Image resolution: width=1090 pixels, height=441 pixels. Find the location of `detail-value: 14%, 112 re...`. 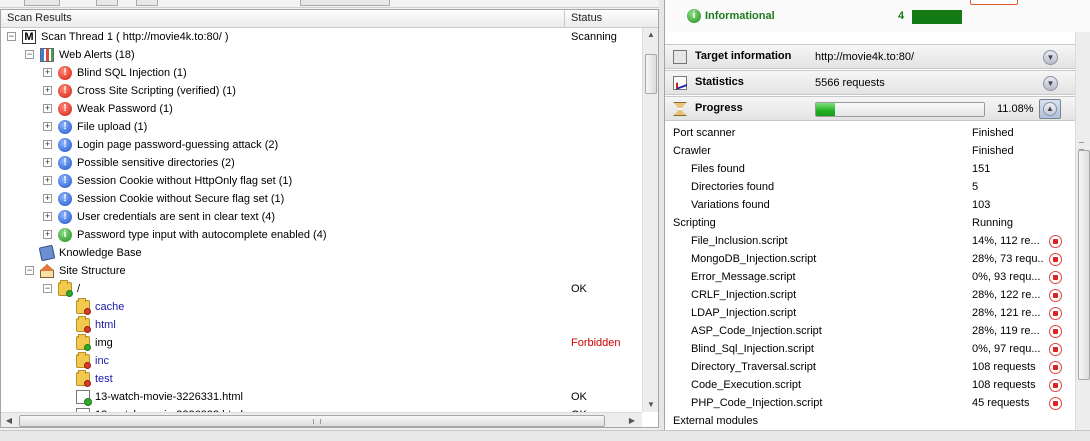

detail-value: 14%, 112 re... is located at coordinates (1006, 241).